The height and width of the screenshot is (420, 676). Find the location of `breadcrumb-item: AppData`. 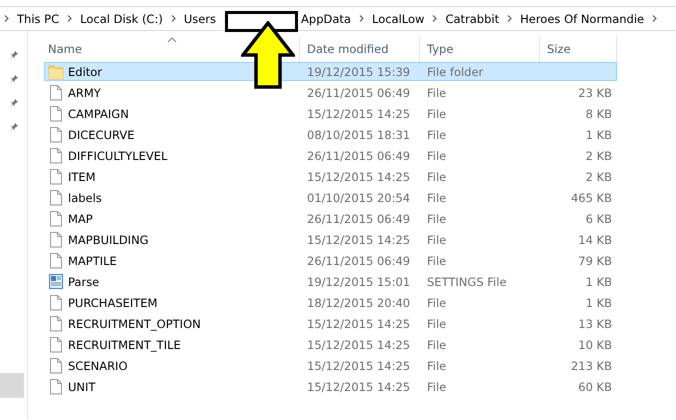

breadcrumb-item: AppData is located at coordinates (326, 19).